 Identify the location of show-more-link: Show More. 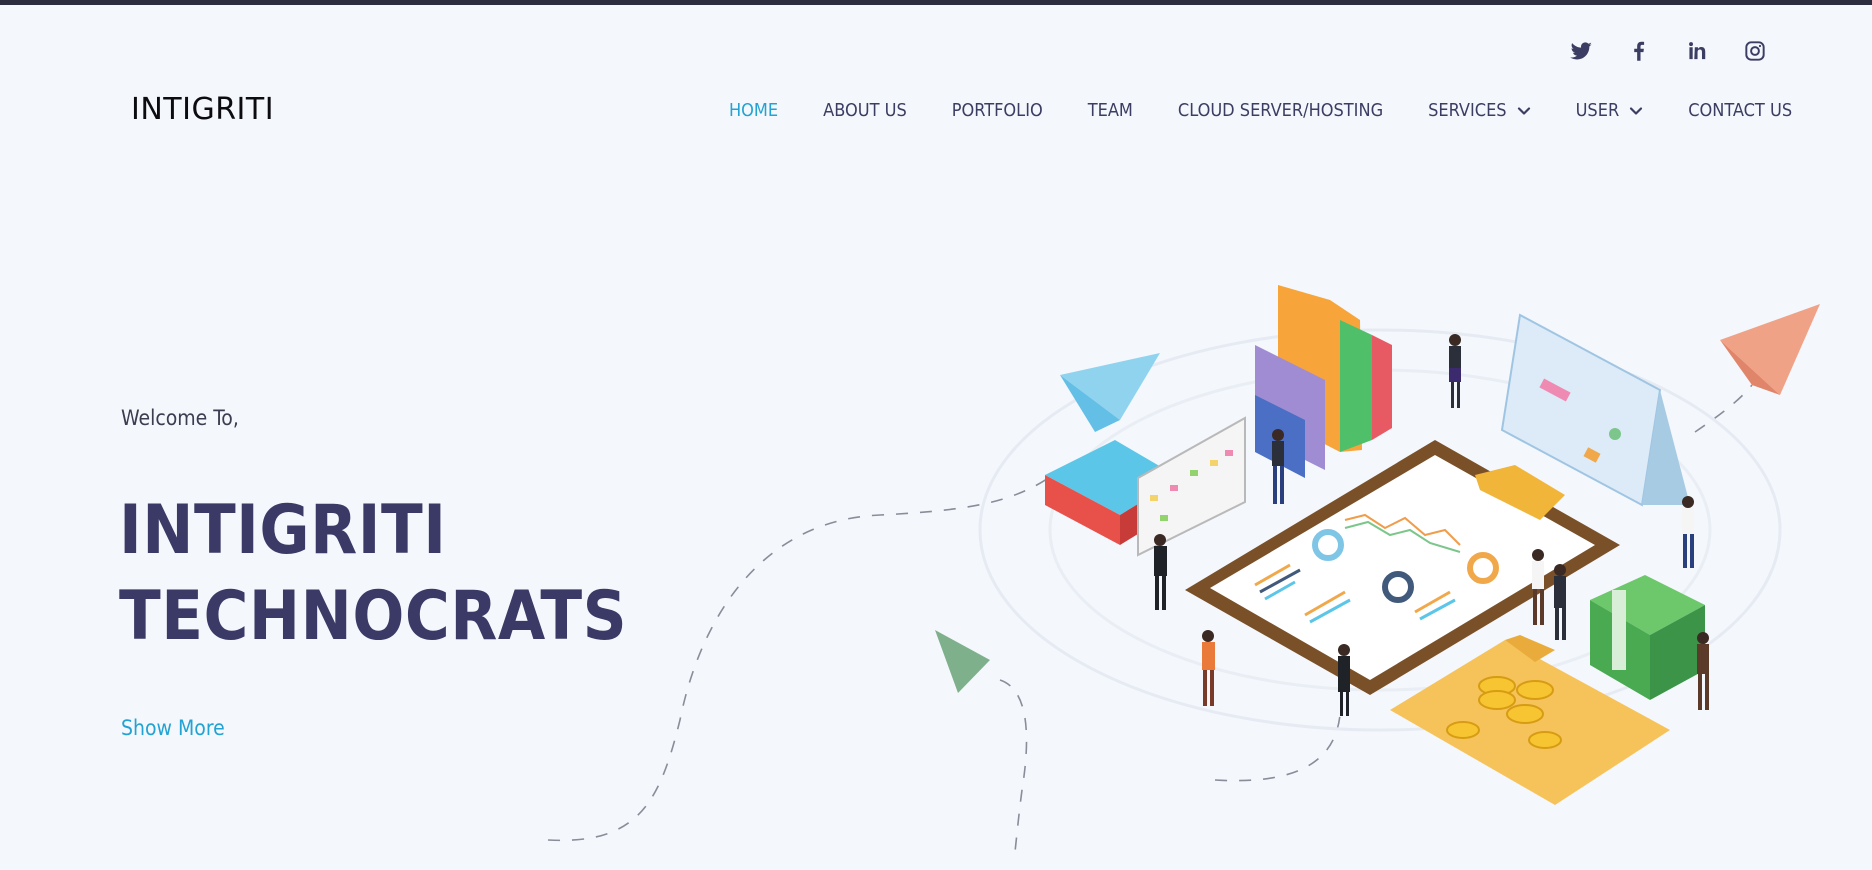
(173, 728).